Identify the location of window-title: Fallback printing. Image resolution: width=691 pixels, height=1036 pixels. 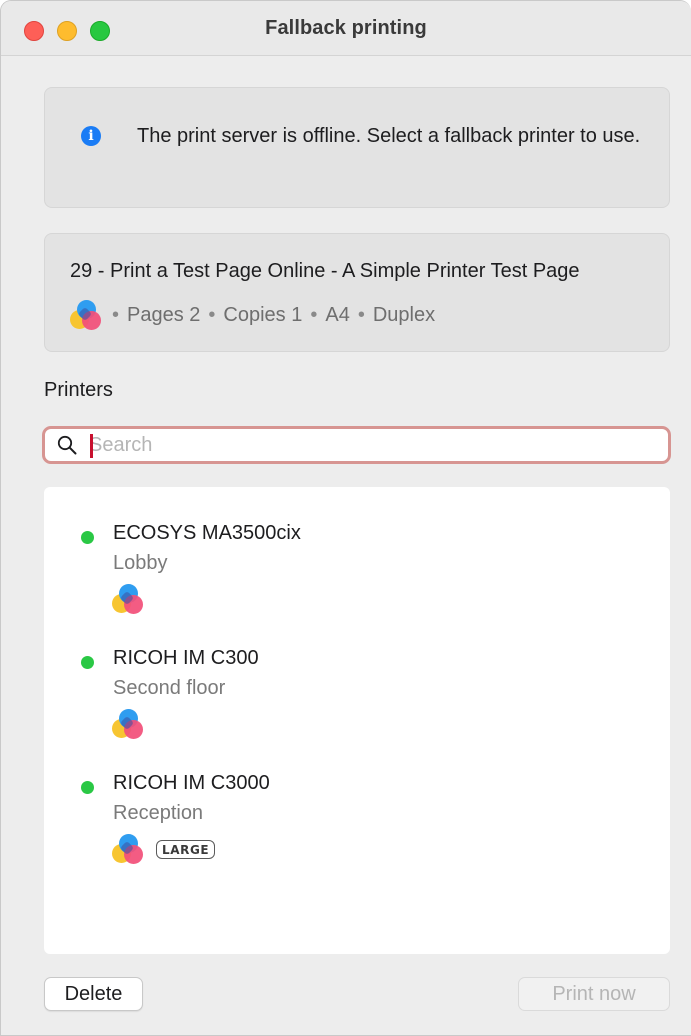
(346, 27).